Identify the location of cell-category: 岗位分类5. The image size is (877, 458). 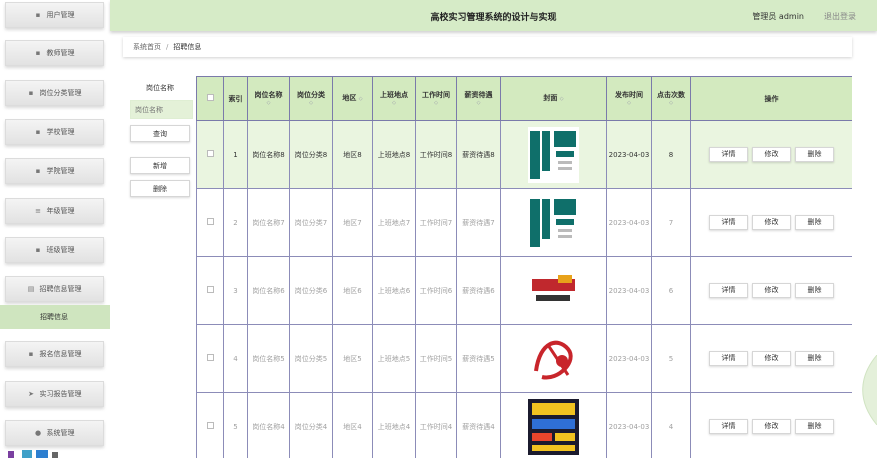
(311, 358).